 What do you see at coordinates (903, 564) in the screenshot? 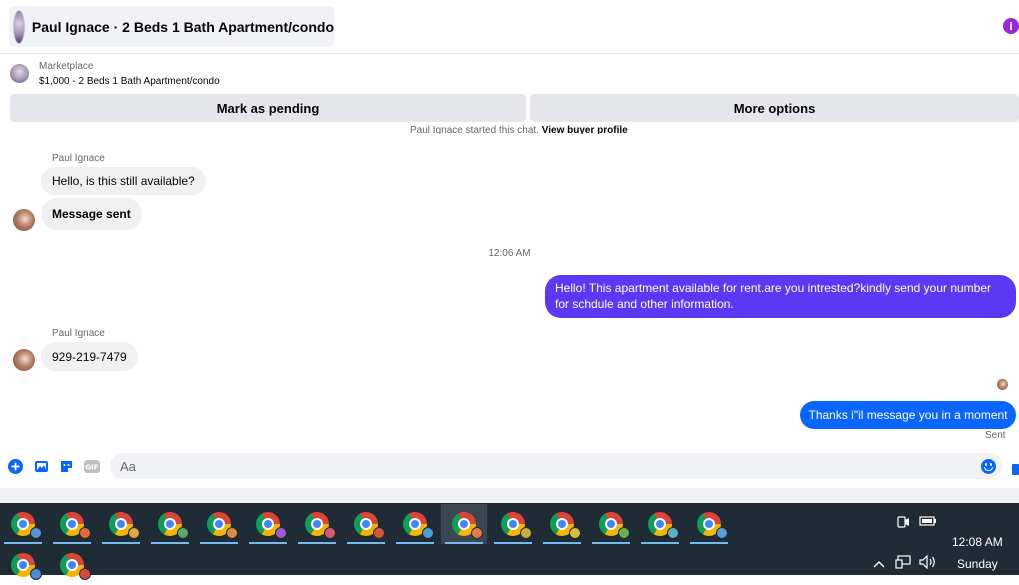
I see `network-icon` at bounding box center [903, 564].